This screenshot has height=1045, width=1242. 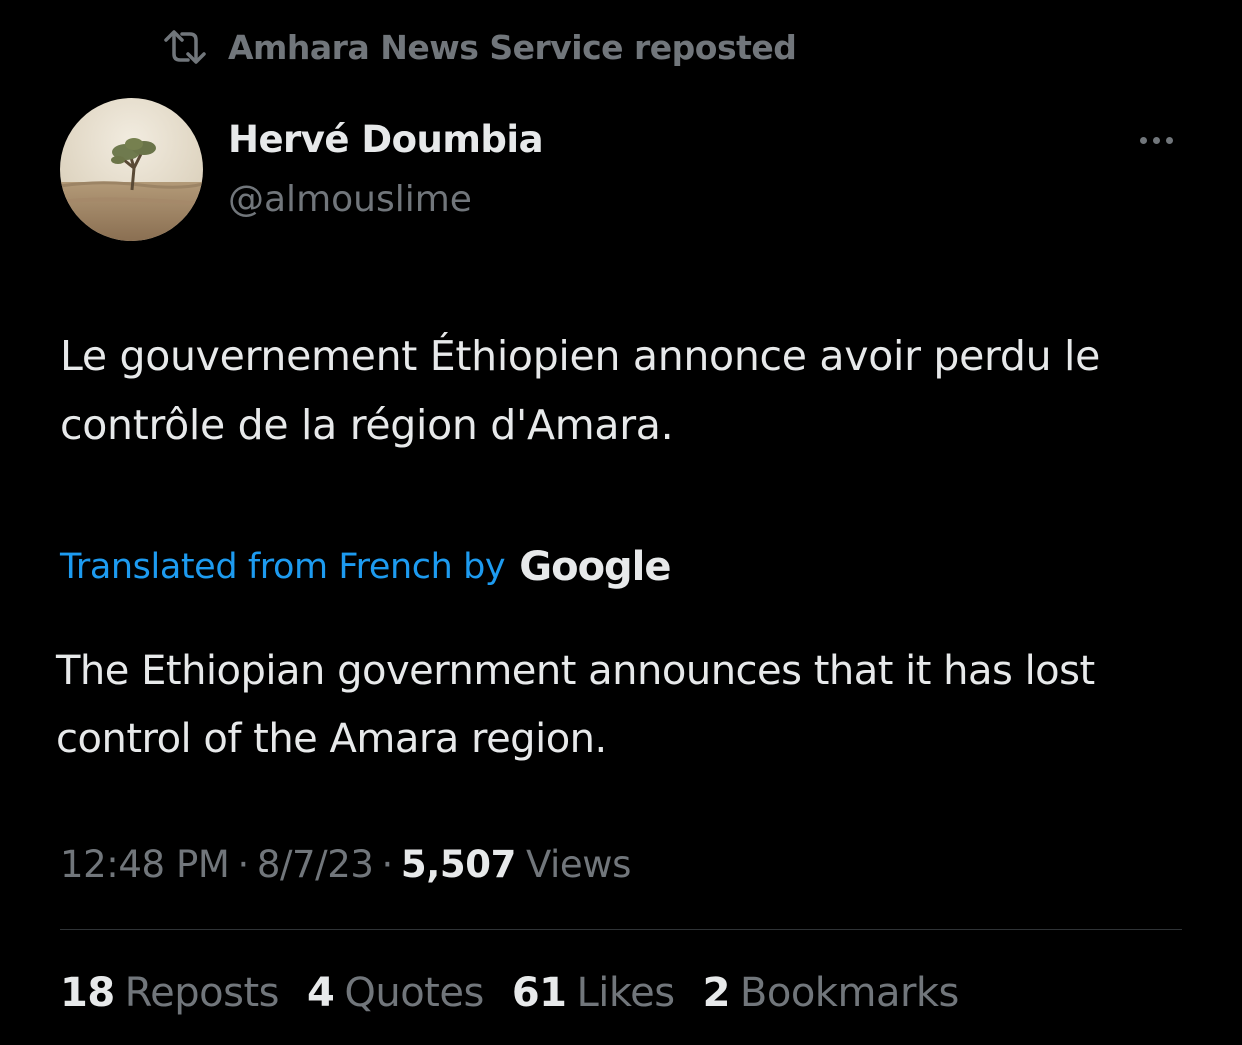 What do you see at coordinates (512, 47) in the screenshot?
I see `repost-banner-text: Amhara News Service reposted` at bounding box center [512, 47].